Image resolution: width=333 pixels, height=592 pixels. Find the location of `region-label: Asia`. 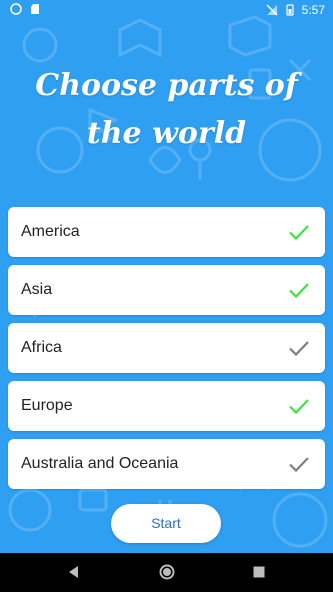

region-label: Asia is located at coordinates (37, 289).